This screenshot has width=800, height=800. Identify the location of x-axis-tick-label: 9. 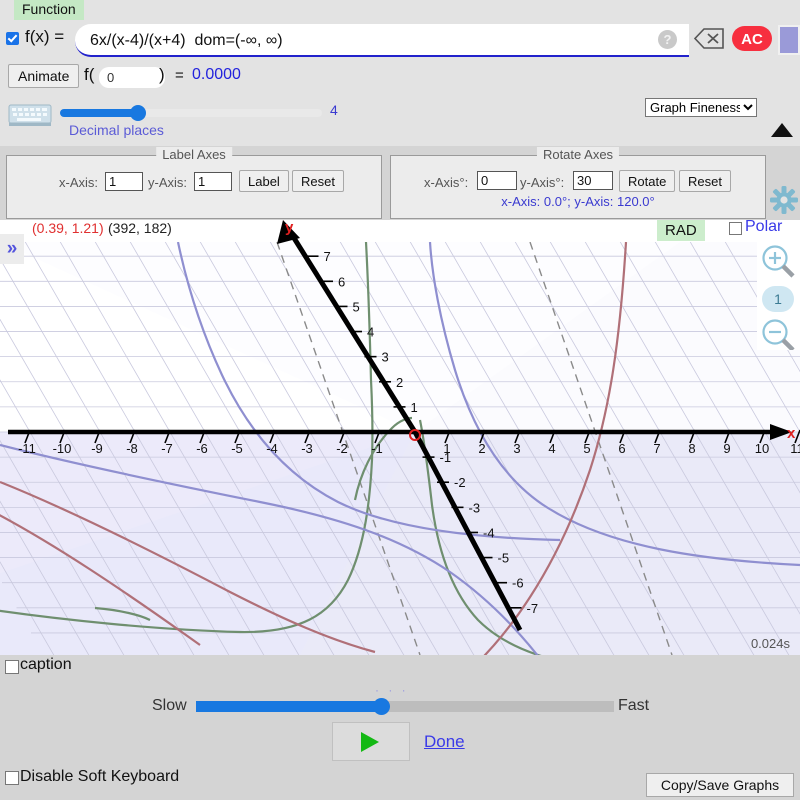
(726, 448).